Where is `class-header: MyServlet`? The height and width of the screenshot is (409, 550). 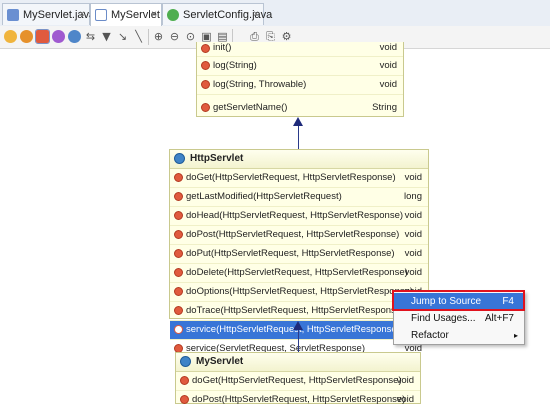
class-header: MyServlet is located at coordinates (298, 362).